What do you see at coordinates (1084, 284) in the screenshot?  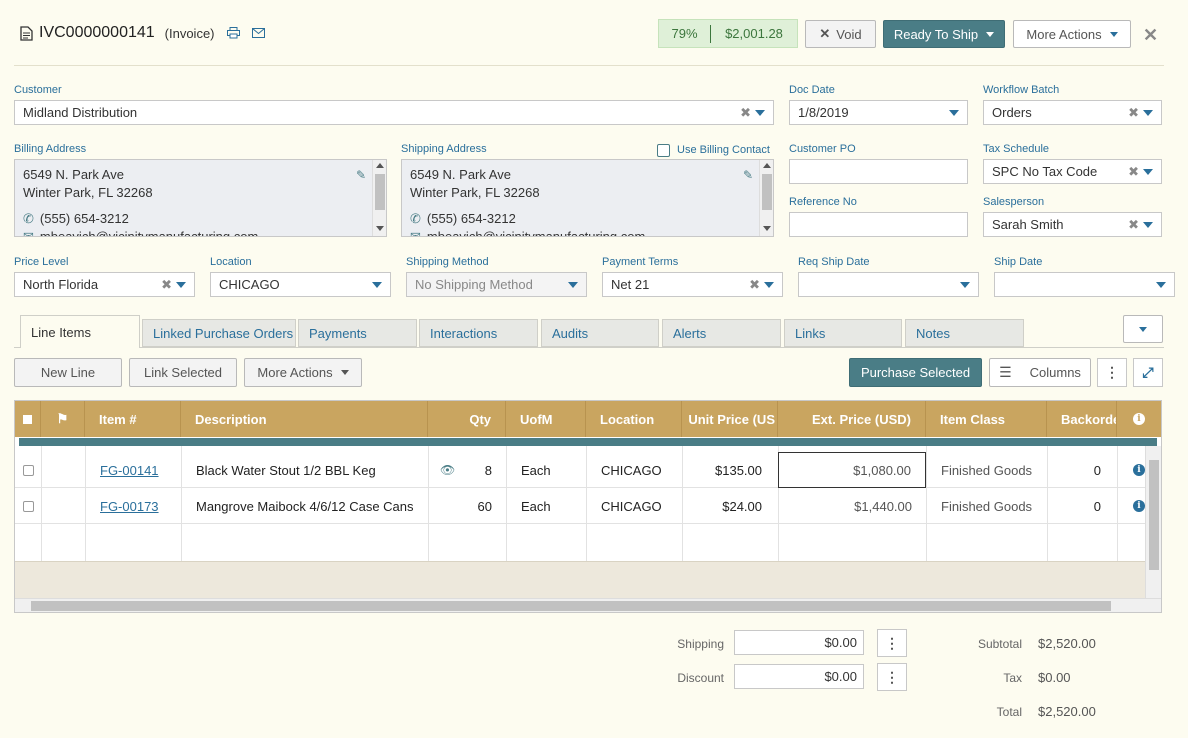 I see `ship-date-picker` at bounding box center [1084, 284].